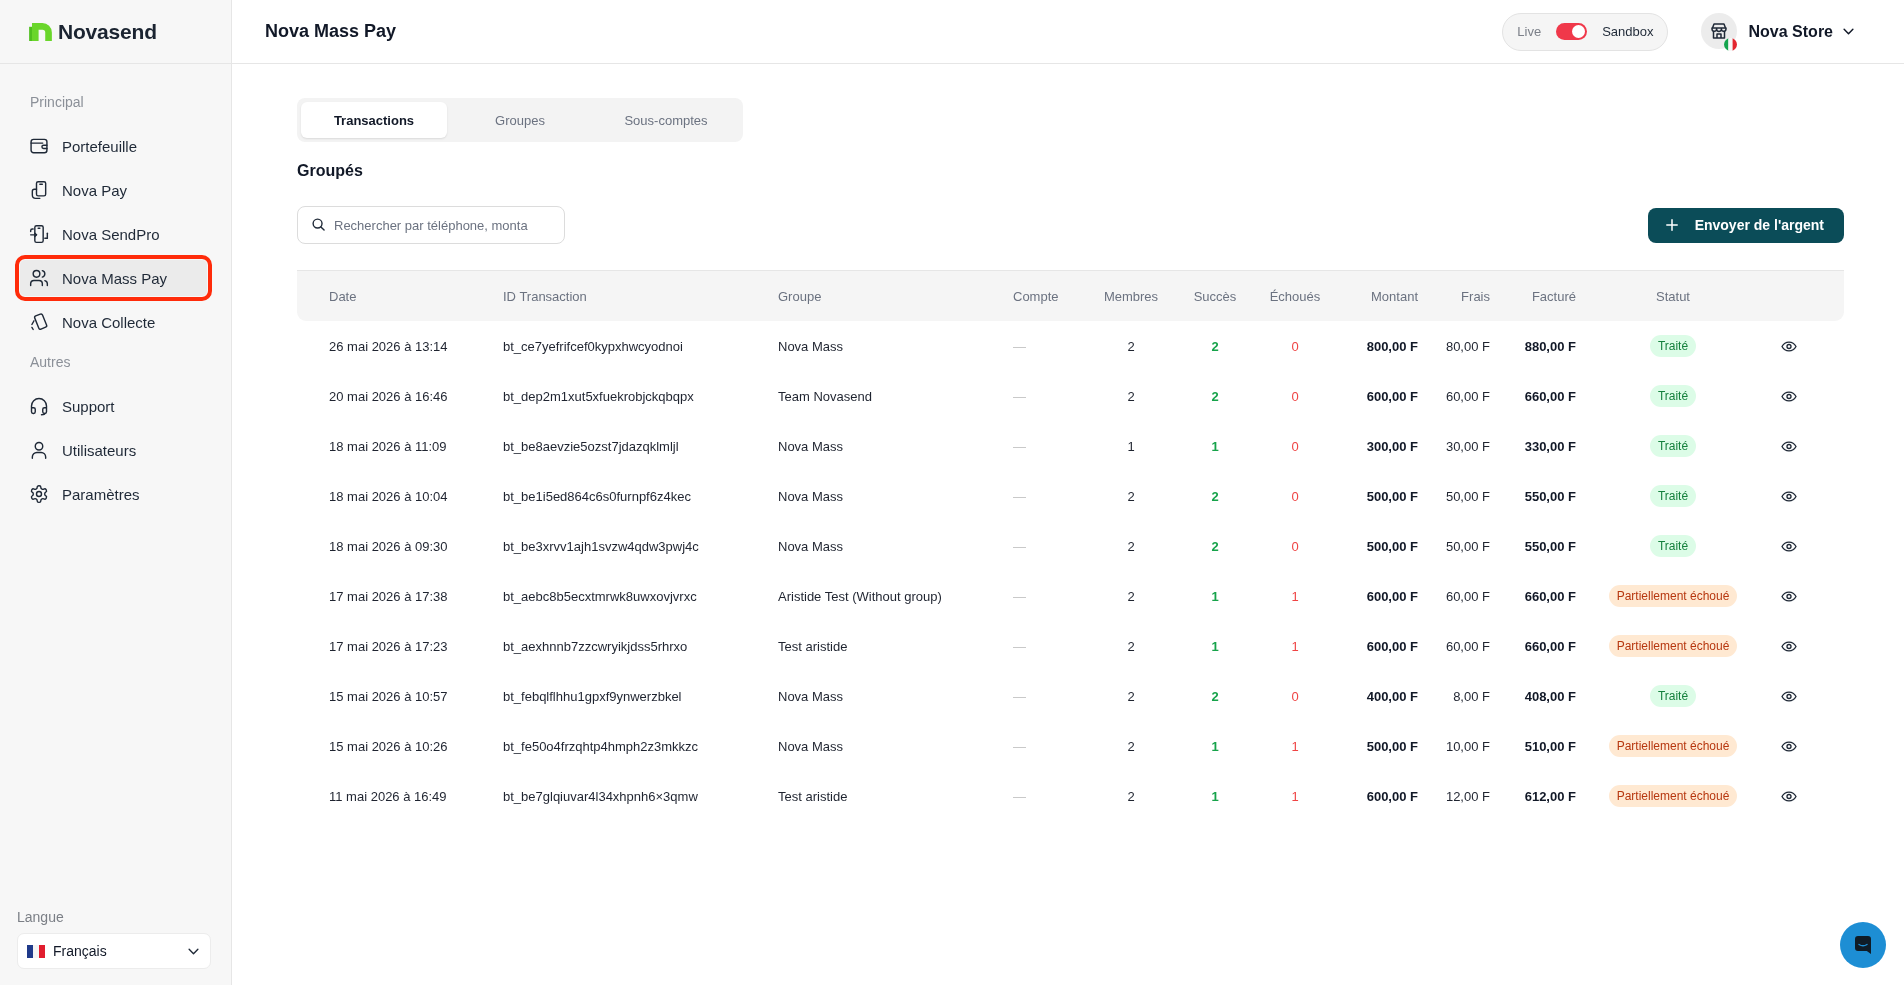  What do you see at coordinates (1295, 296) in the screenshot?
I see `column-header: Échoués` at bounding box center [1295, 296].